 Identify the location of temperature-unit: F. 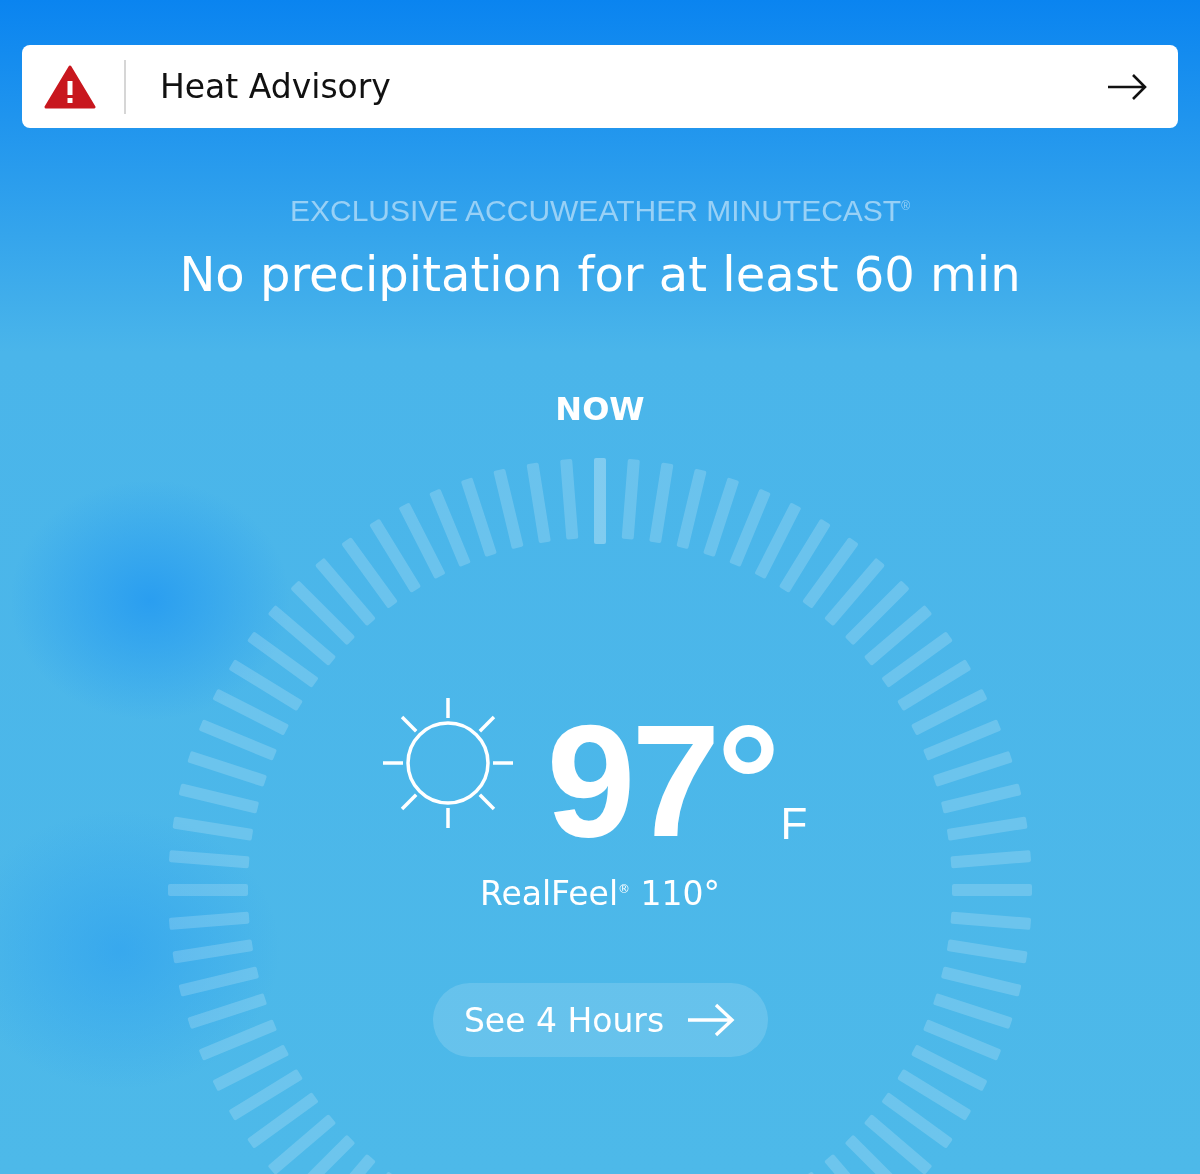
(794, 824).